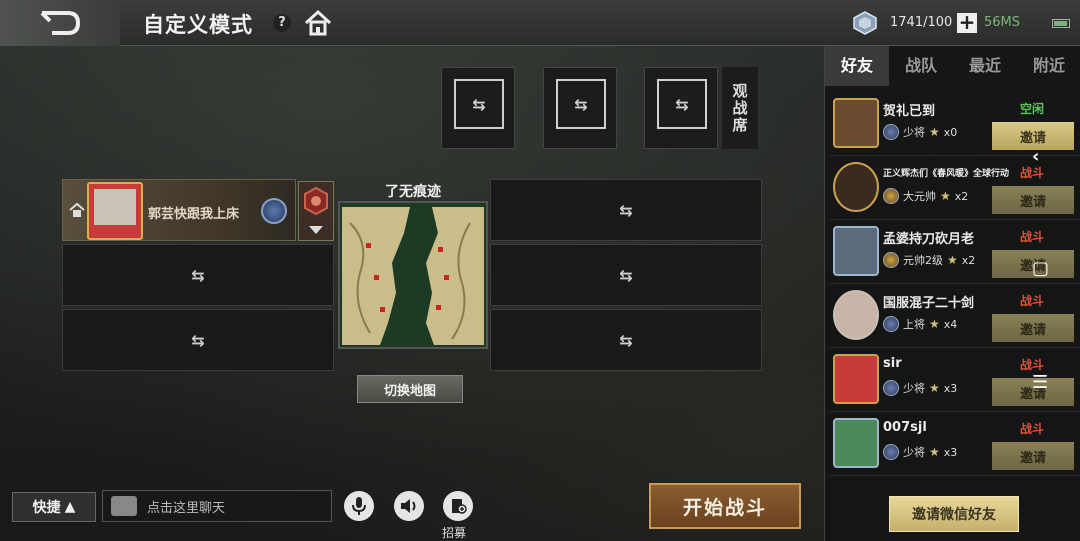 The image size is (1080, 541). Describe the element at coordinates (919, 196) in the screenshot. I see `rank-label: 大元帅` at that location.